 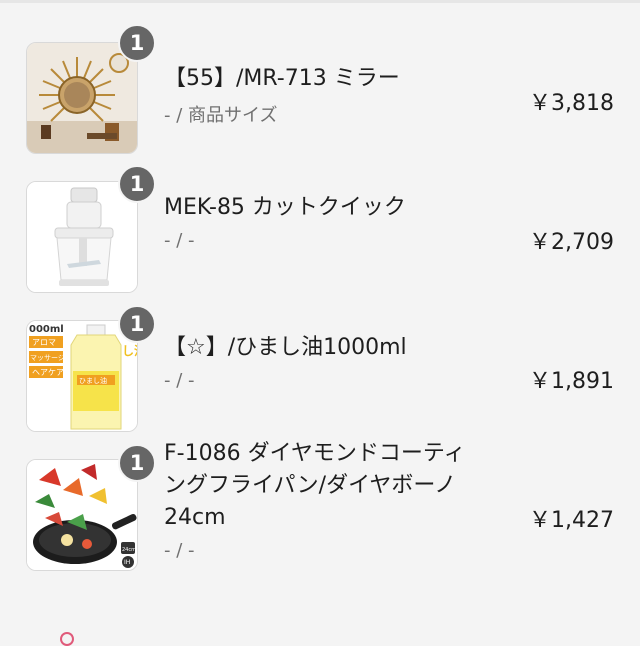 What do you see at coordinates (571, 381) in the screenshot?
I see `item-price: ￥1,891` at bounding box center [571, 381].